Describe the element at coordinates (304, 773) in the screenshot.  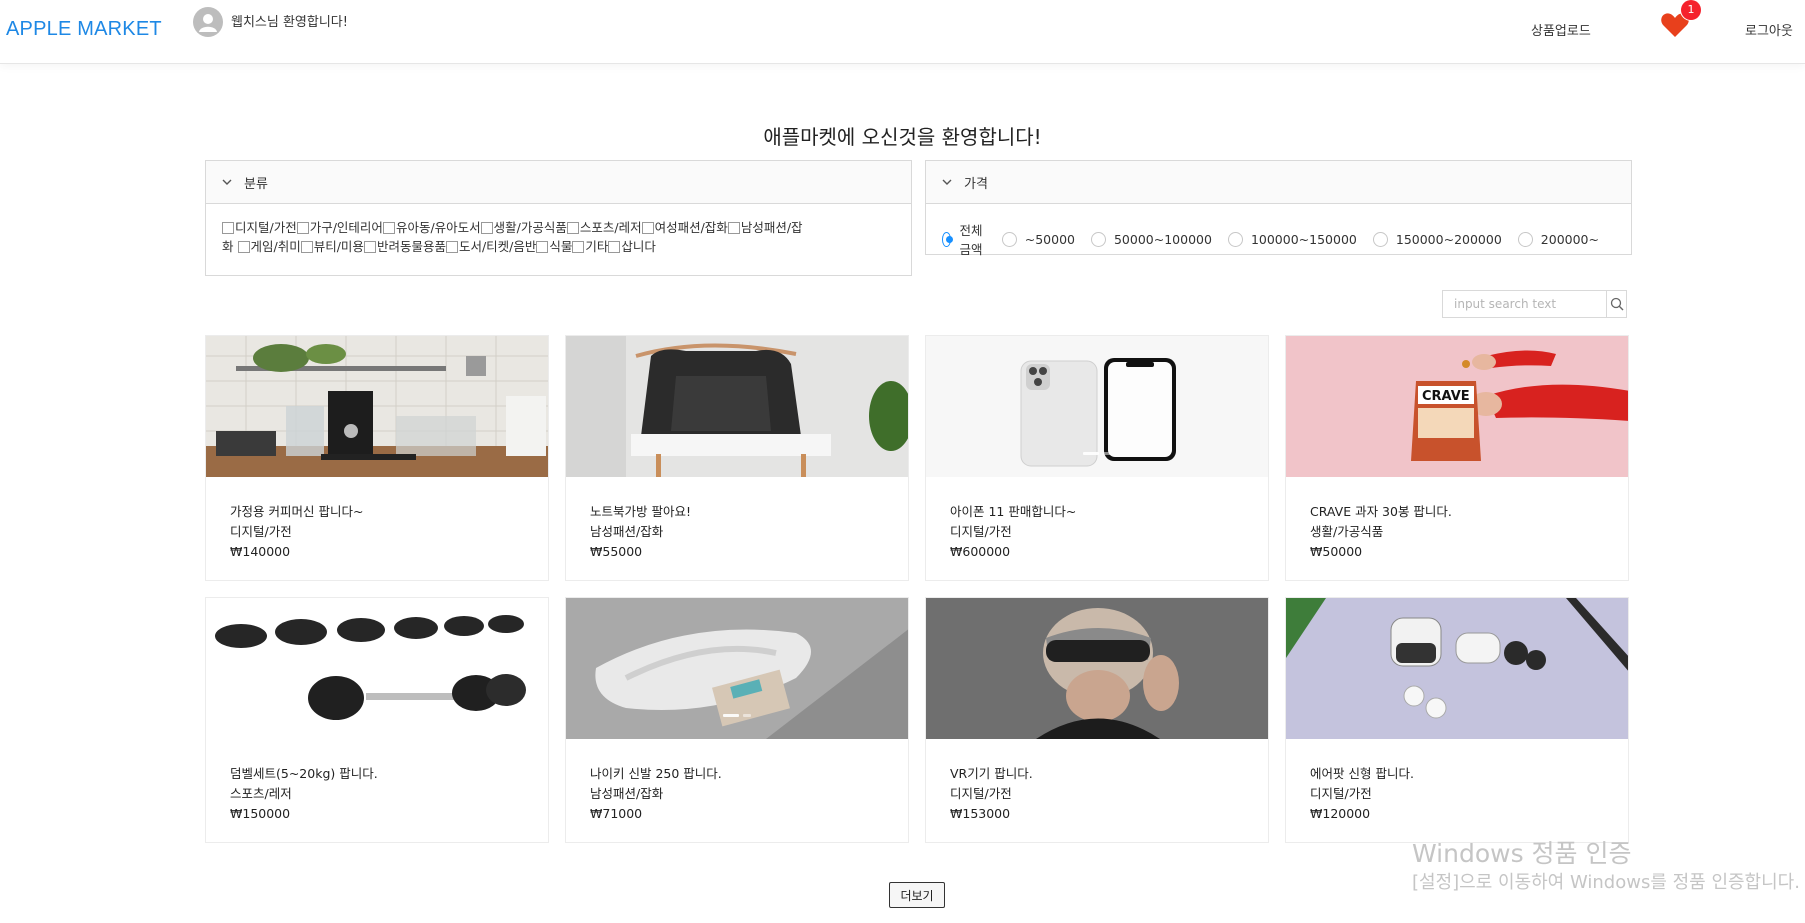
I see `product-title: 덤벨세트(5~20kg) 팝니다.` at that location.